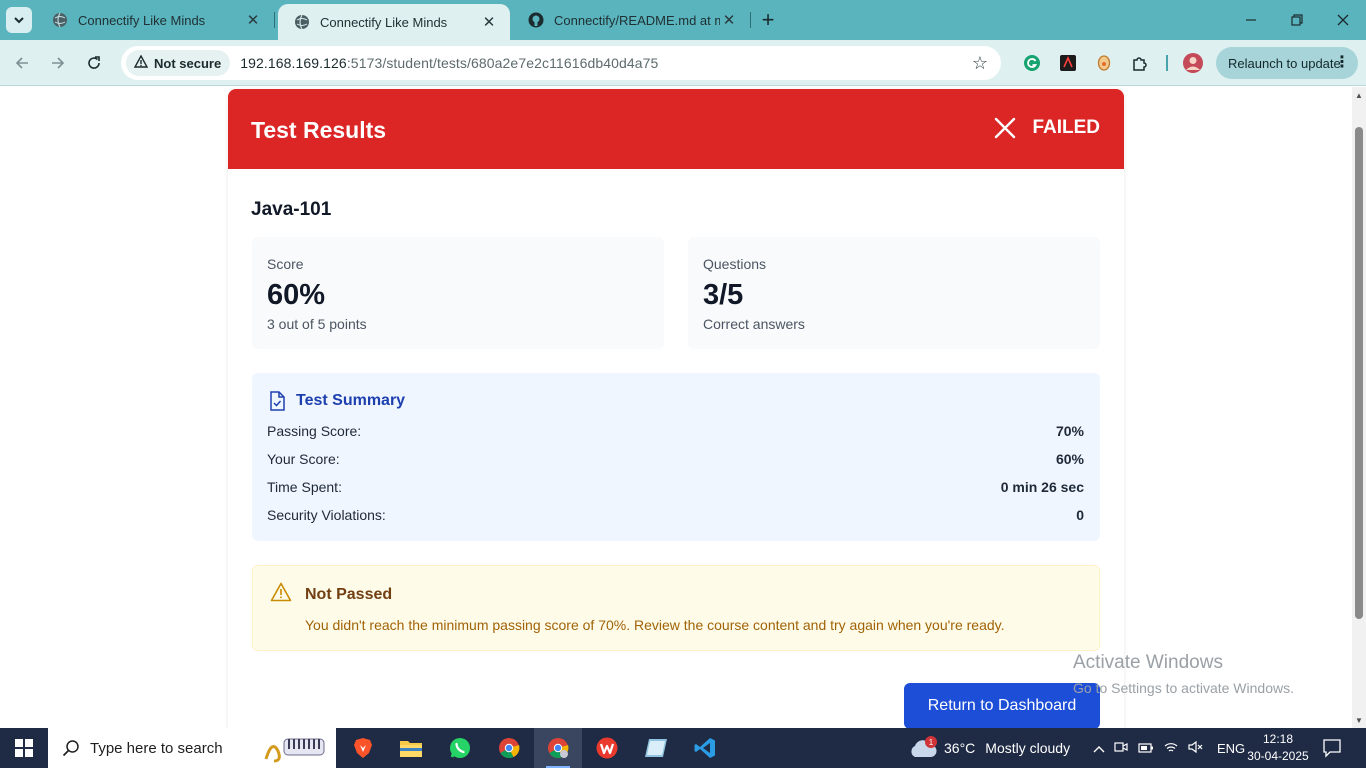 This screenshot has height=768, width=1366. What do you see at coordinates (277, 401) in the screenshot?
I see `document-check-icon` at bounding box center [277, 401].